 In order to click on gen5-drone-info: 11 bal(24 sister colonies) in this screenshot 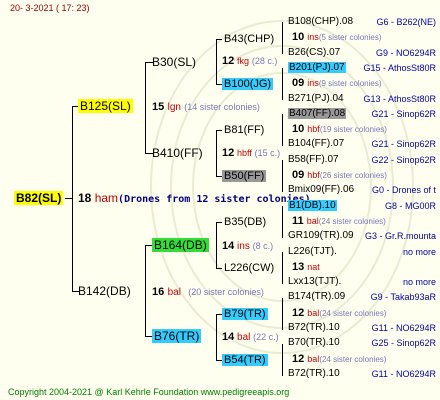, I will do `click(339, 221)`.